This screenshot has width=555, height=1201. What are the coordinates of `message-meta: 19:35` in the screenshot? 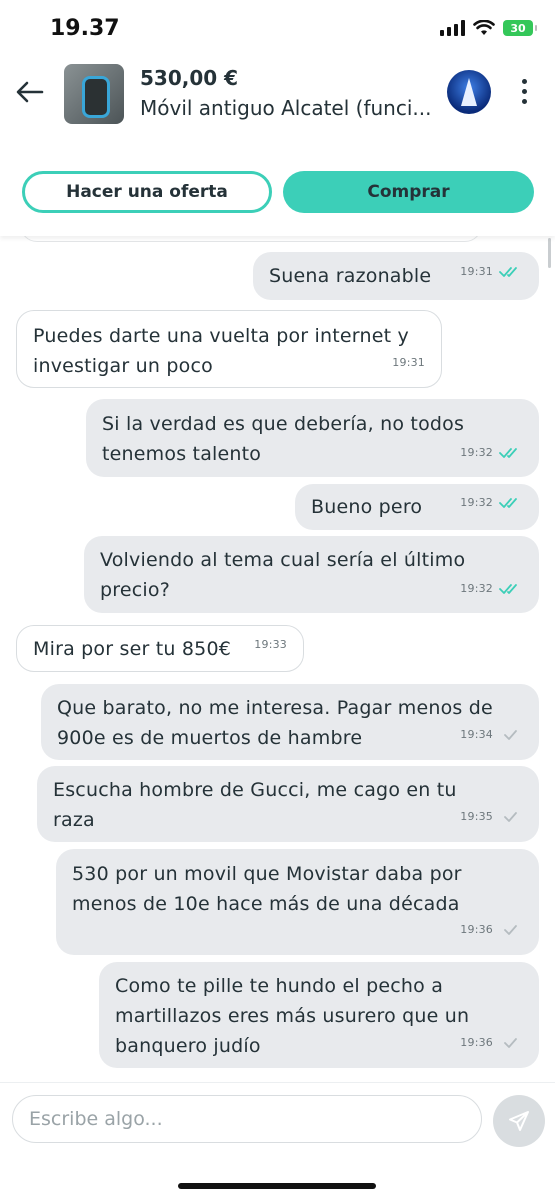 It's located at (491, 817).